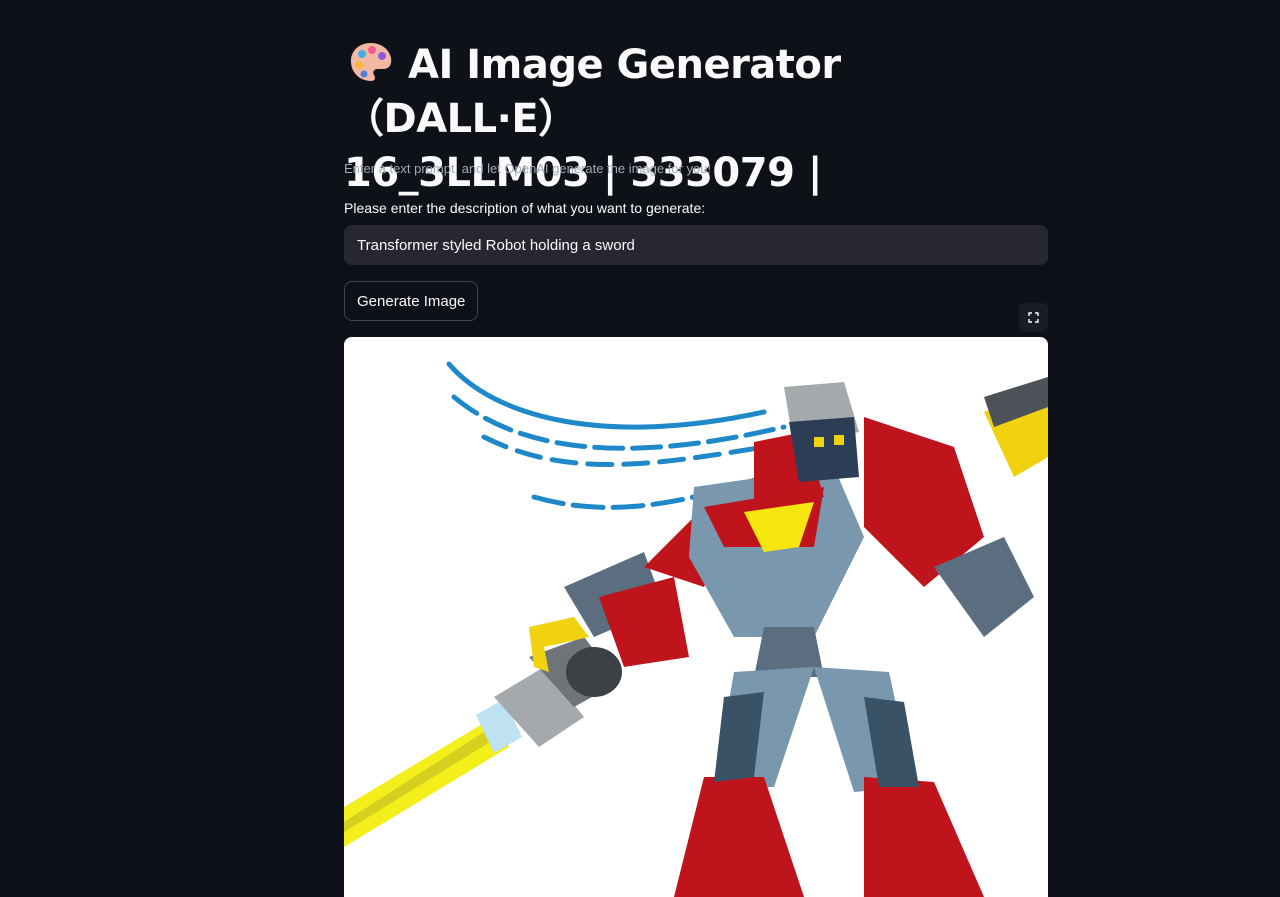 The height and width of the screenshot is (897, 1280). What do you see at coordinates (696, 245) in the screenshot?
I see `prompt-input` at bounding box center [696, 245].